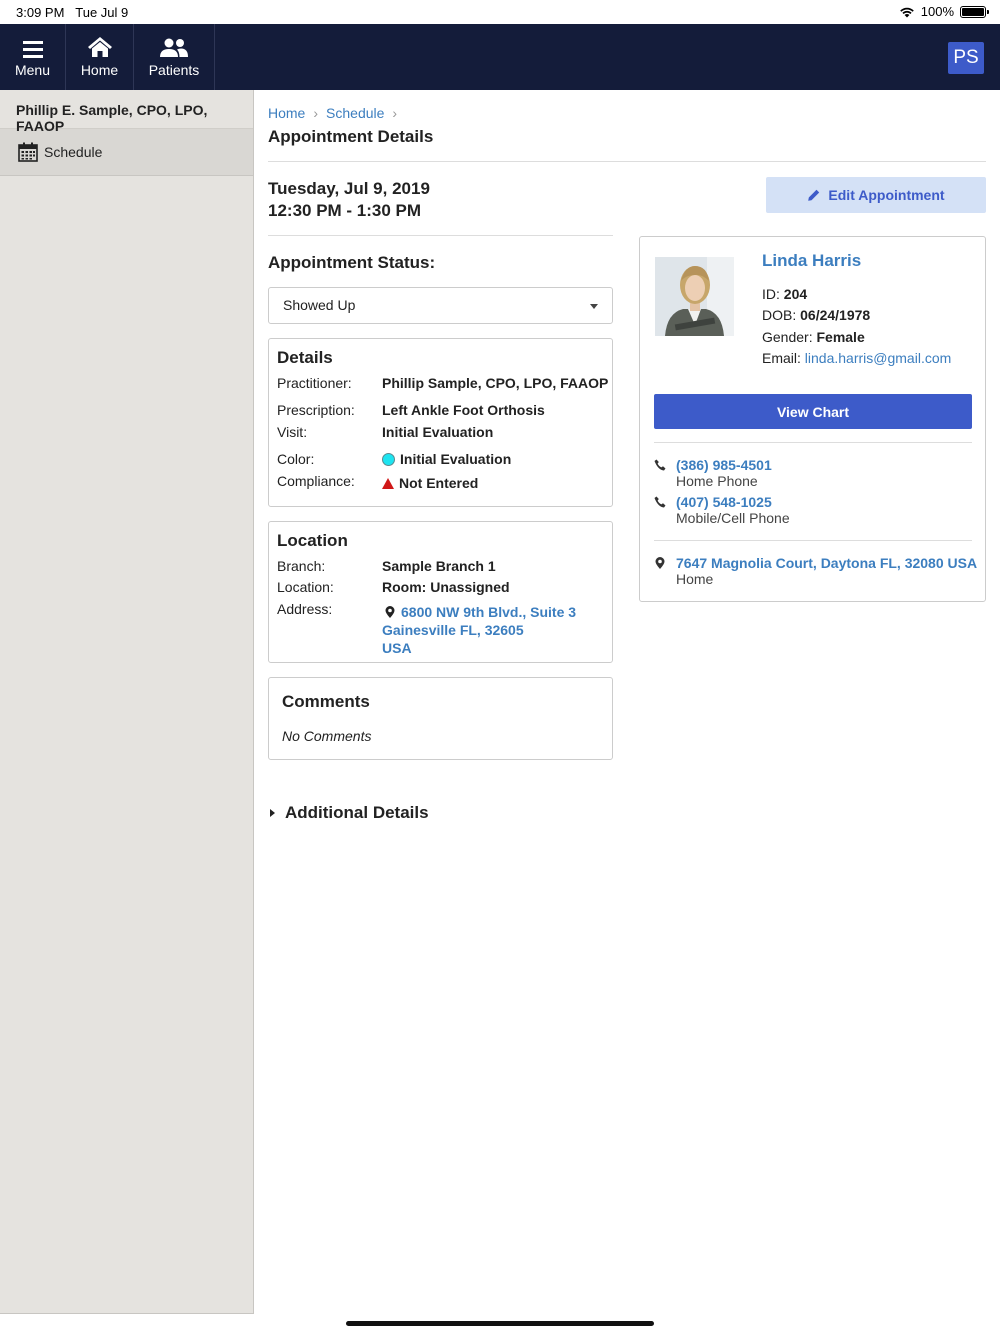  Describe the element at coordinates (326, 701) in the screenshot. I see `comments-title: Comments` at that location.